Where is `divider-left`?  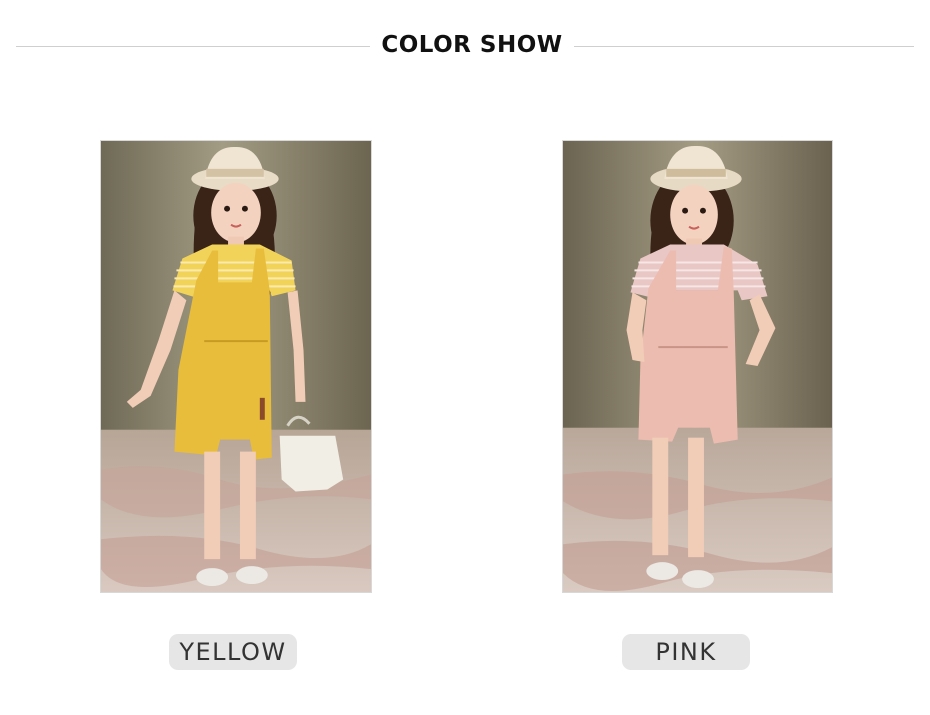 divider-left is located at coordinates (193, 46).